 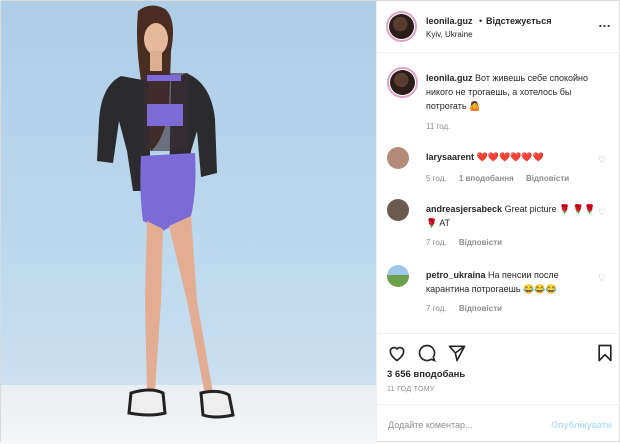 I want to click on comment-time: 5 год., so click(x=436, y=178).